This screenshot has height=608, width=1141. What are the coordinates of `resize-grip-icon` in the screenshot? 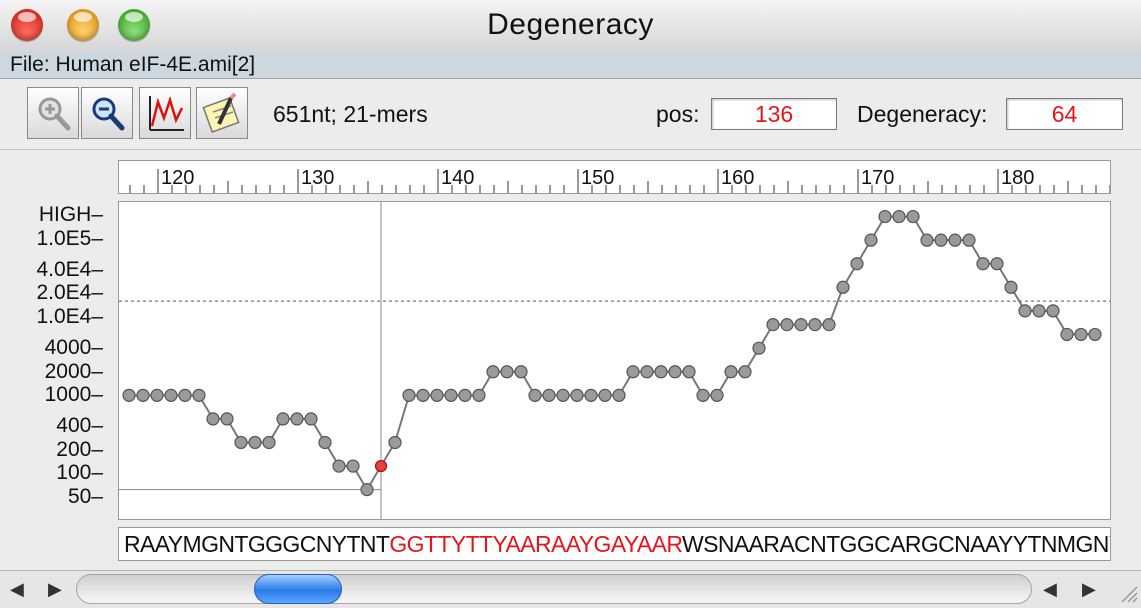 It's located at (1128, 593).